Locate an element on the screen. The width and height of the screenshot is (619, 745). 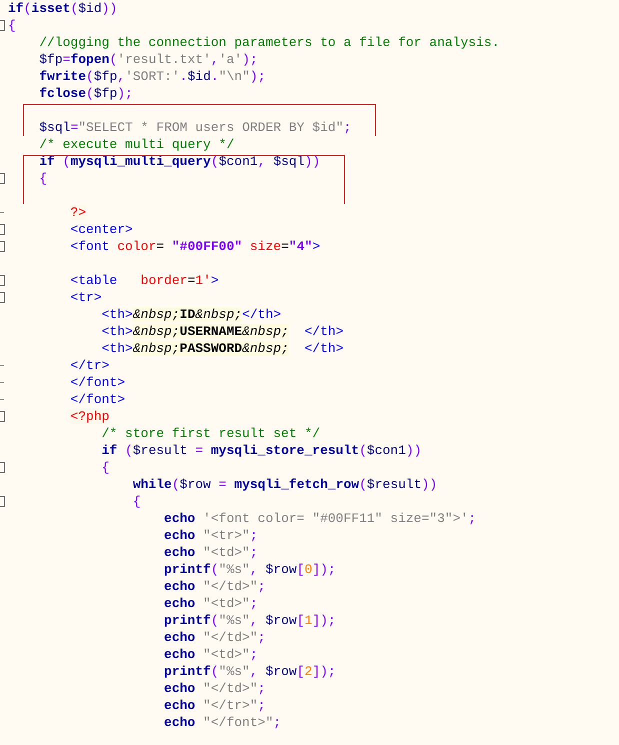
code-number: 1 is located at coordinates (308, 620).